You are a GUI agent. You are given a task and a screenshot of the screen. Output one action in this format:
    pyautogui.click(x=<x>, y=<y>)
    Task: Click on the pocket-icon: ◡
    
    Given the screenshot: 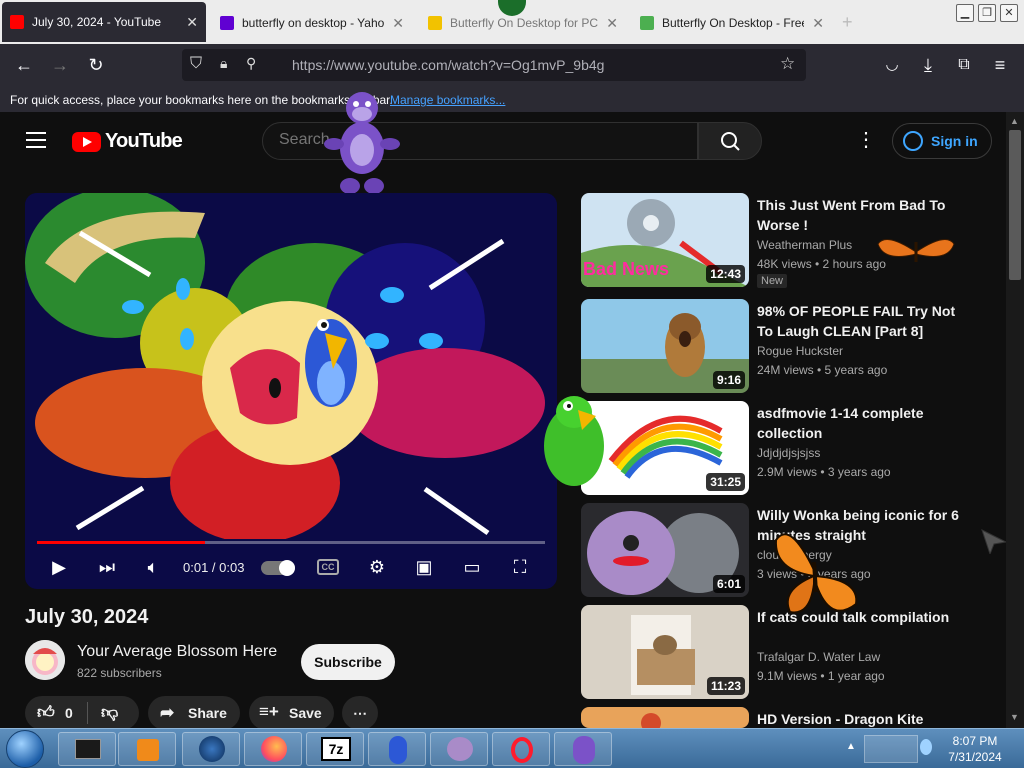 What is the action you would take?
    pyautogui.click(x=892, y=65)
    